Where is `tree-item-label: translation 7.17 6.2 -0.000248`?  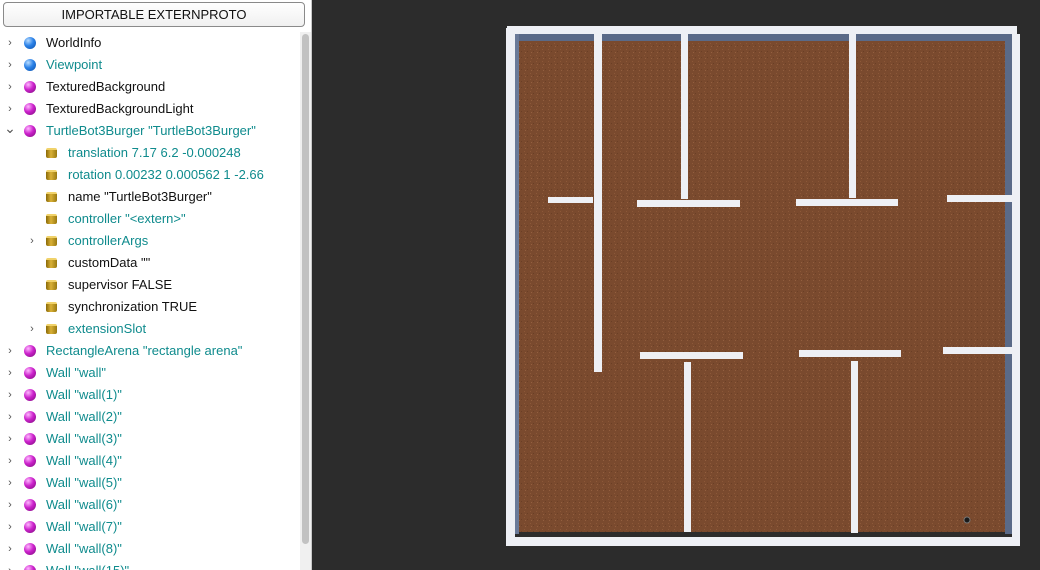
tree-item-label: translation 7.17 6.2 -0.000248 is located at coordinates (154, 152).